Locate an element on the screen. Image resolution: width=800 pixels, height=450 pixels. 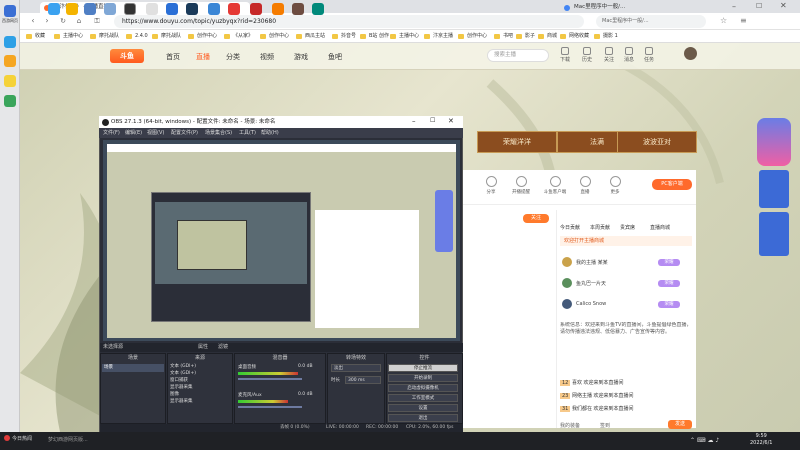
avatar is located at coordinates (690, 53).